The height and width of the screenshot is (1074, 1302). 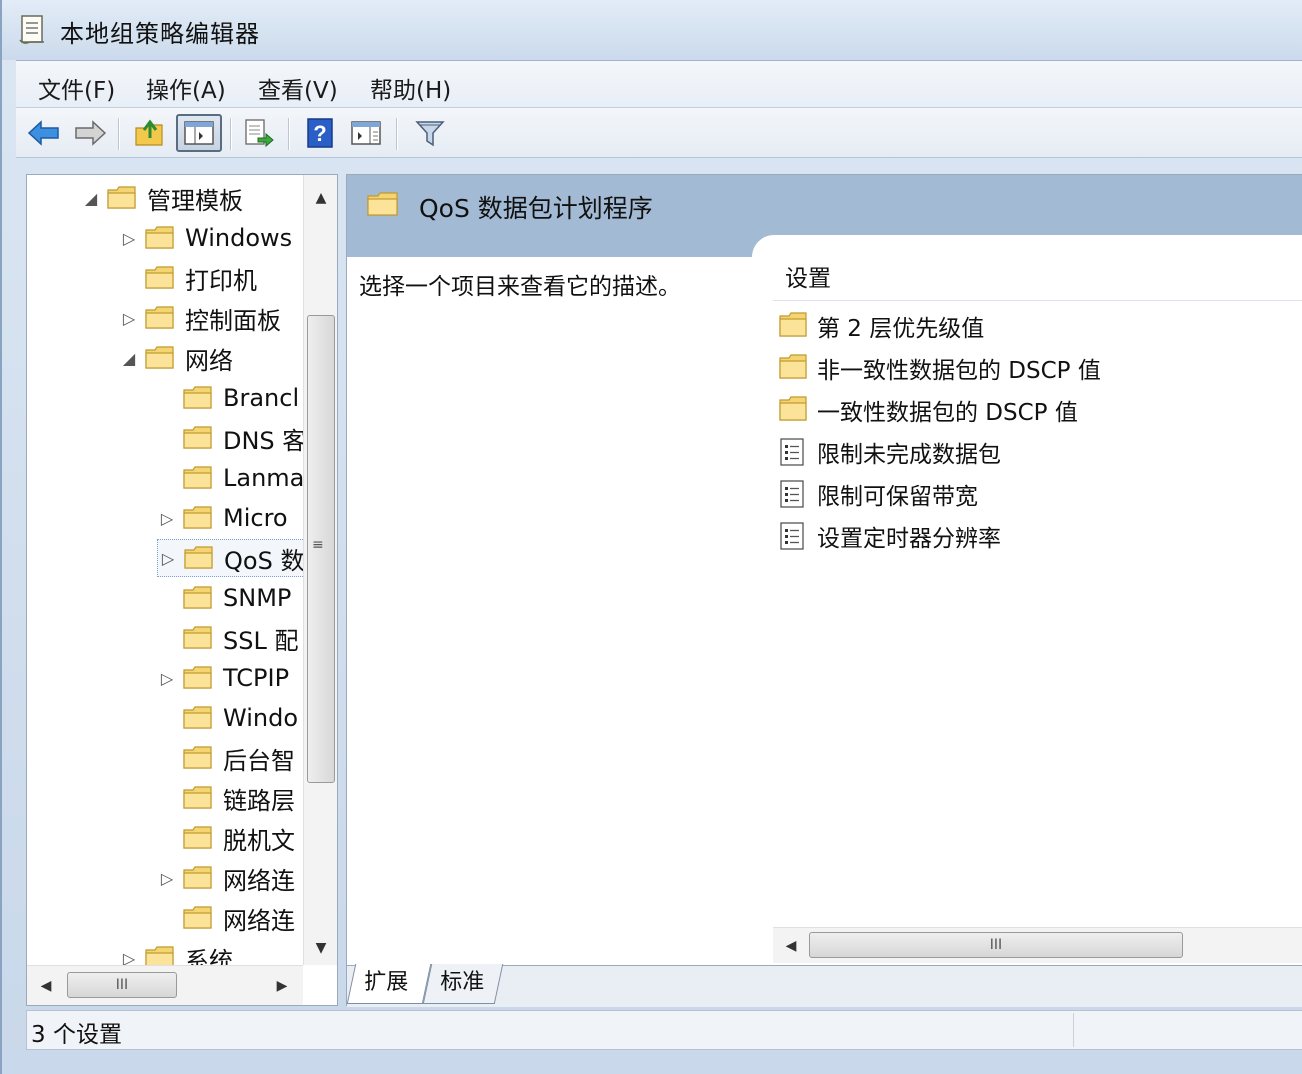 I want to click on tree-item: ▷ Windows, so click(x=205, y=238).